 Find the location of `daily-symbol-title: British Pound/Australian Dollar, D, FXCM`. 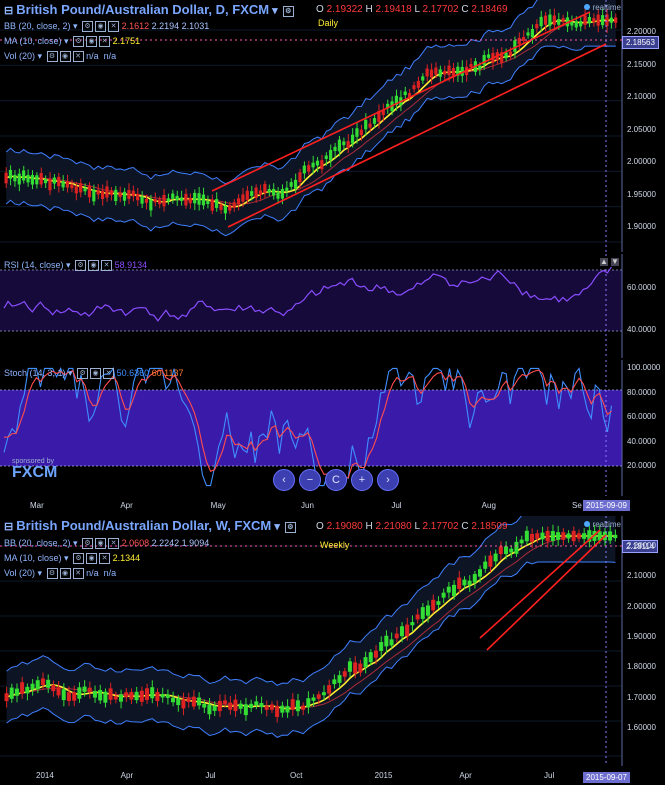

daily-symbol-title: British Pound/Australian Dollar, D, FXCM is located at coordinates (142, 9).